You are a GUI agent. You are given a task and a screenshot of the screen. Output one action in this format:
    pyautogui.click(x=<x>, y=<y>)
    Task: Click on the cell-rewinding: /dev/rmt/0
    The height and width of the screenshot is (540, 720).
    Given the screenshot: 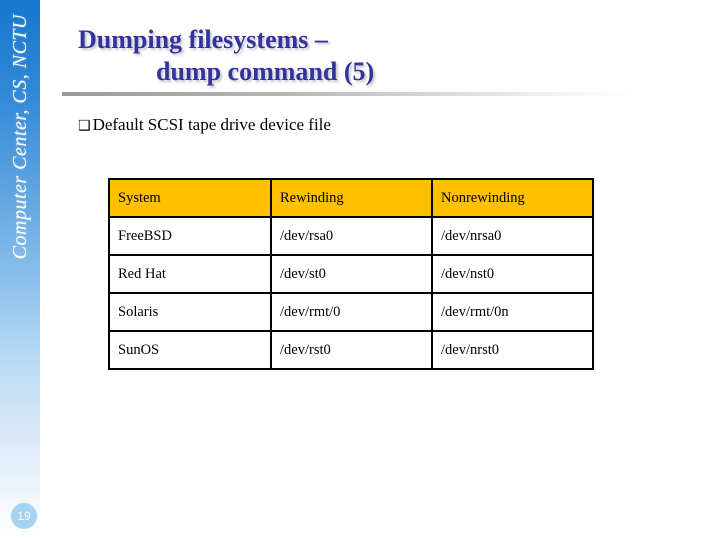 What is the action you would take?
    pyautogui.click(x=351, y=312)
    